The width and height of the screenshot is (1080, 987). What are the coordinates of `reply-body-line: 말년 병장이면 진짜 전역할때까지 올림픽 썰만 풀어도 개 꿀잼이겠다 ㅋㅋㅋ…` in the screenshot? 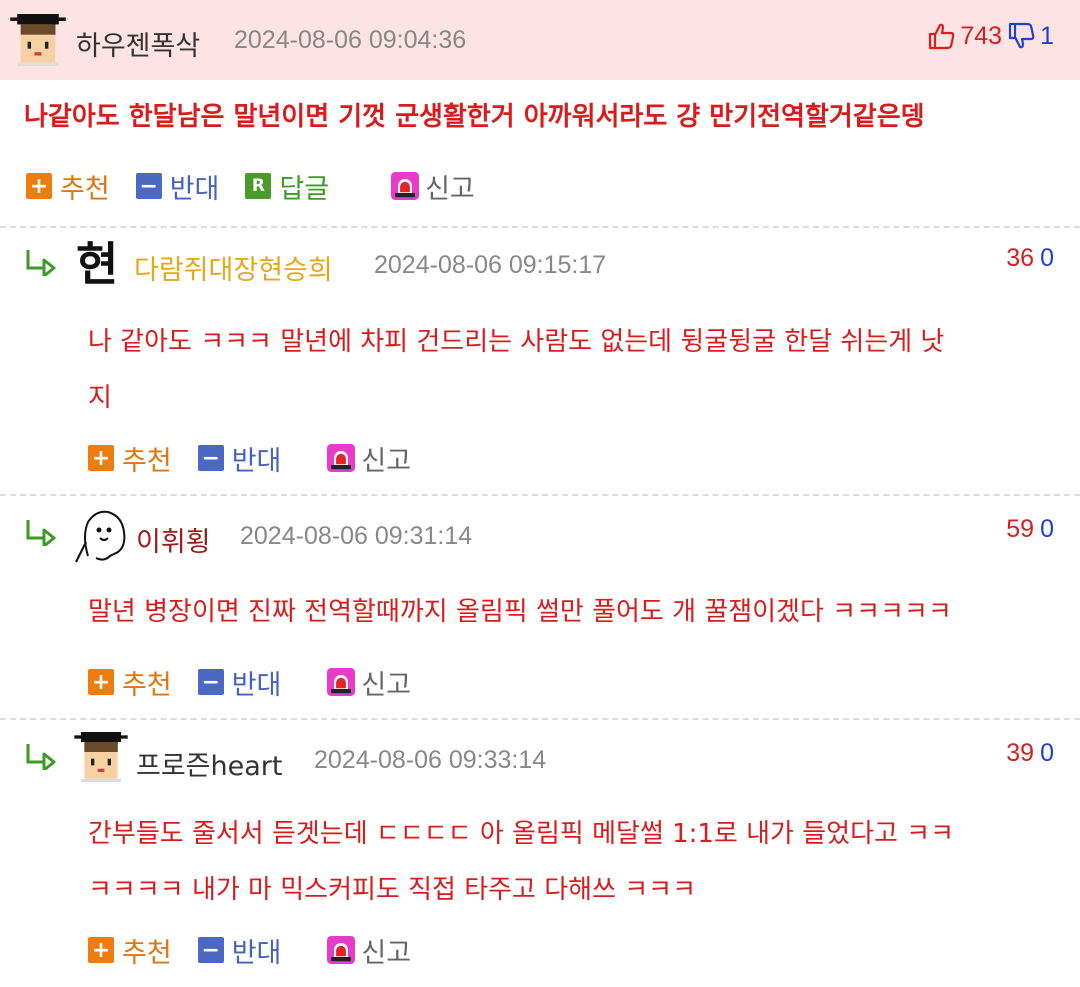 It's located at (520, 612).